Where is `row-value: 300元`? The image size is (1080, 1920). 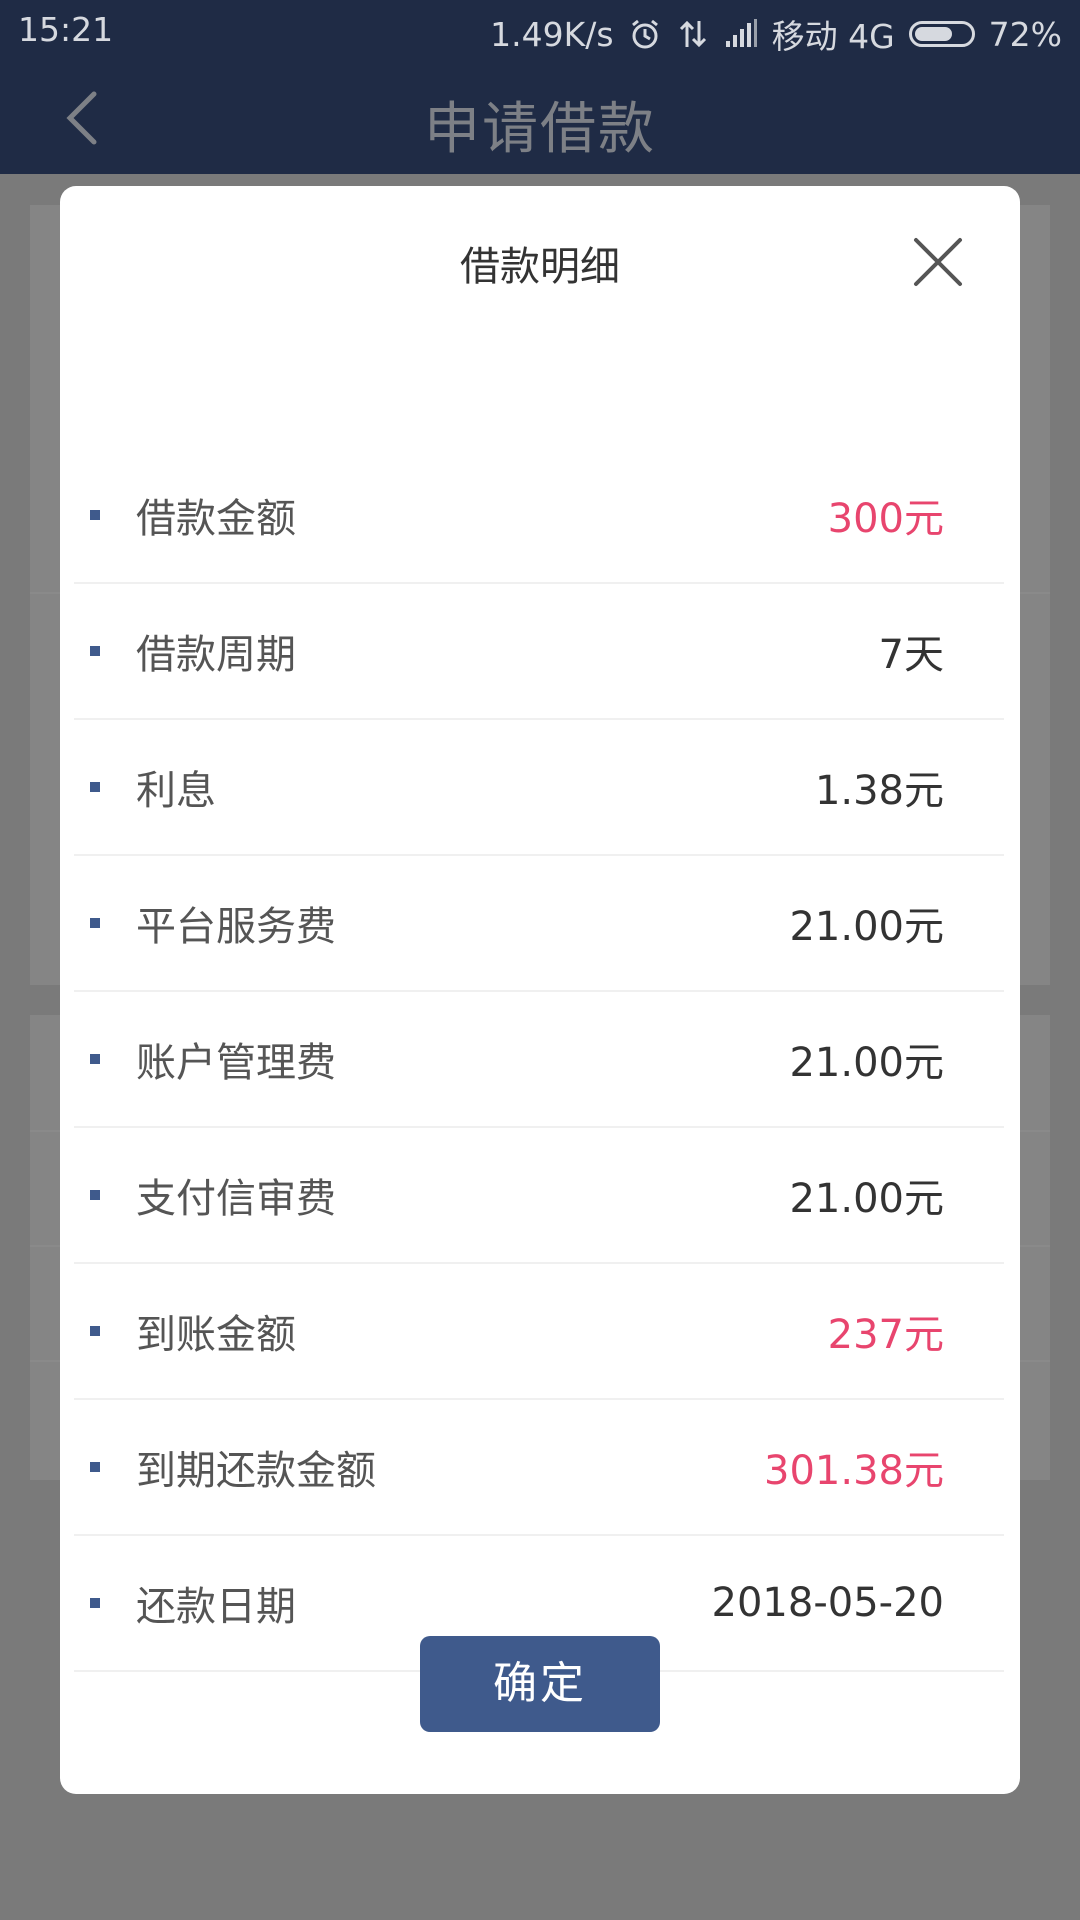
row-value: 300元 is located at coordinates (885, 519).